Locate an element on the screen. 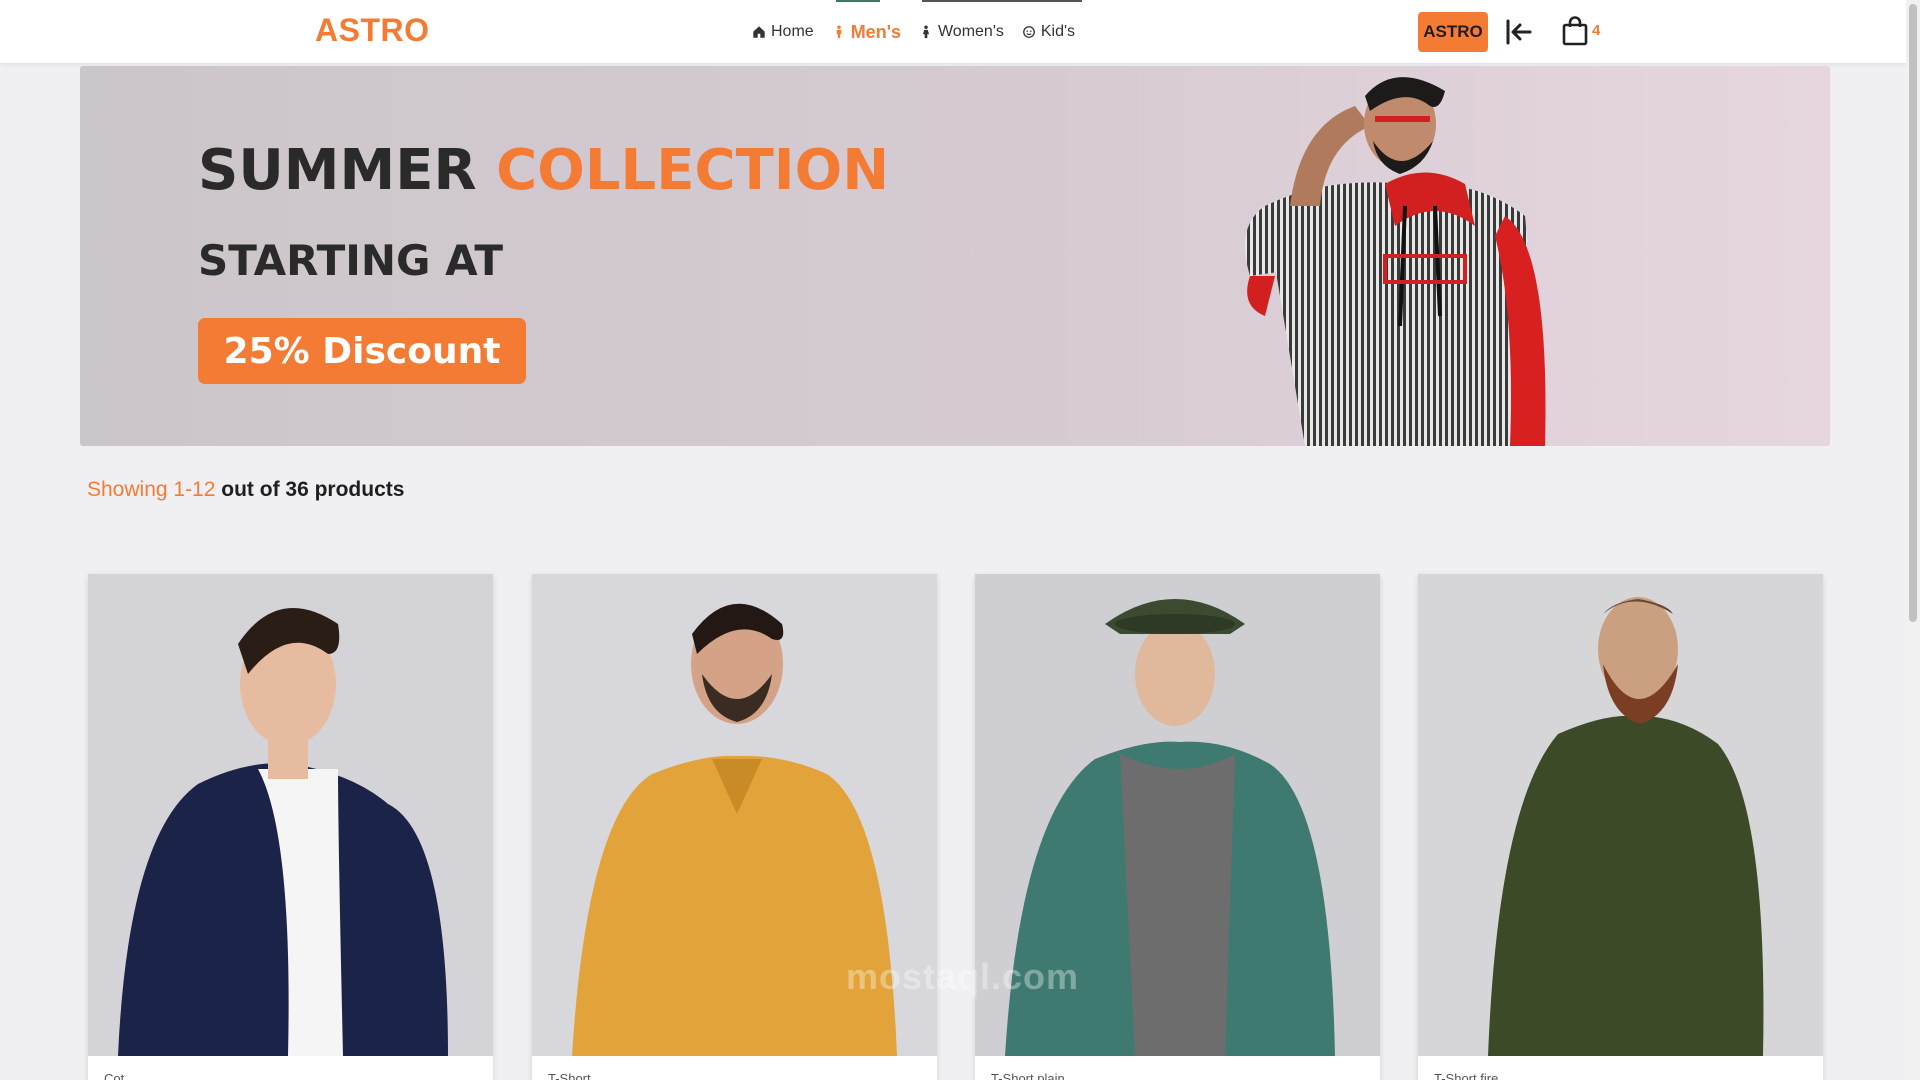  hero-title-part2: COLLECTION is located at coordinates (693, 170).